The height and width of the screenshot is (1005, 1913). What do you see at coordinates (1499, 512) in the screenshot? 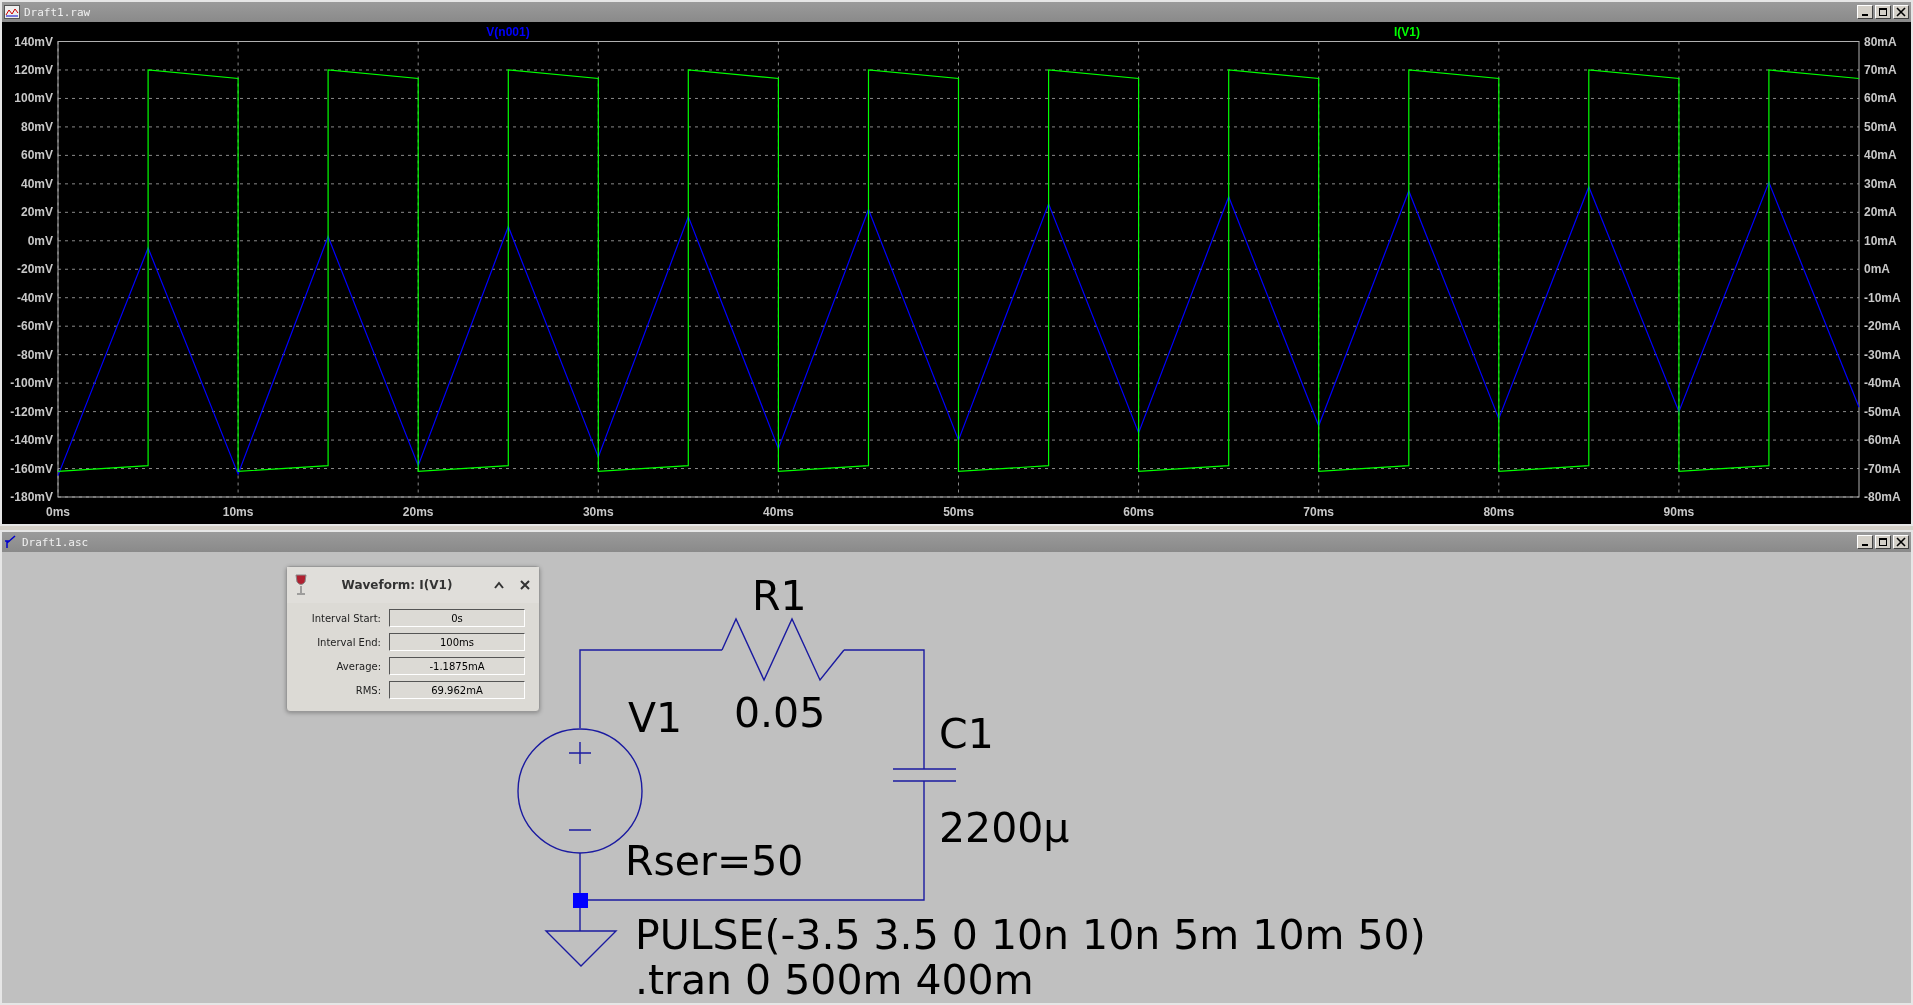
I see `x-axis-label: 80ms` at bounding box center [1499, 512].